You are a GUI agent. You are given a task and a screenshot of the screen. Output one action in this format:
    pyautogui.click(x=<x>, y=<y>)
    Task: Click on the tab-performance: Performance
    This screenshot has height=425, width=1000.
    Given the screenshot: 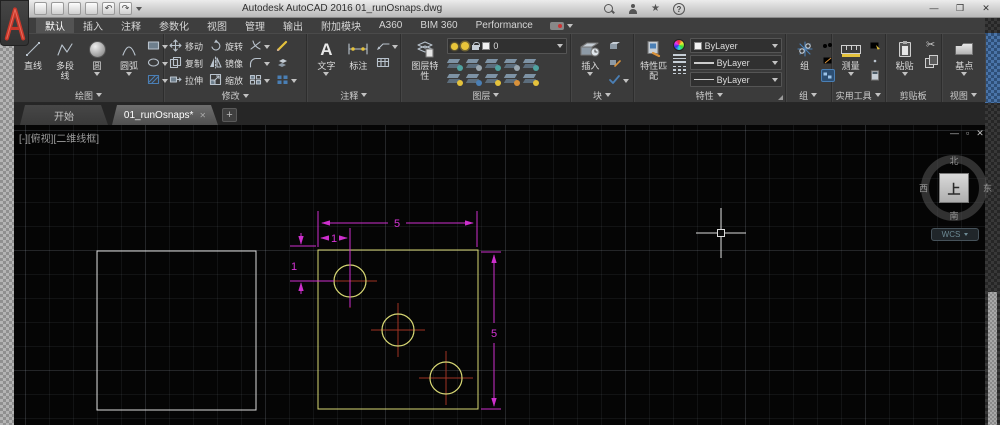 What is the action you would take?
    pyautogui.click(x=504, y=25)
    